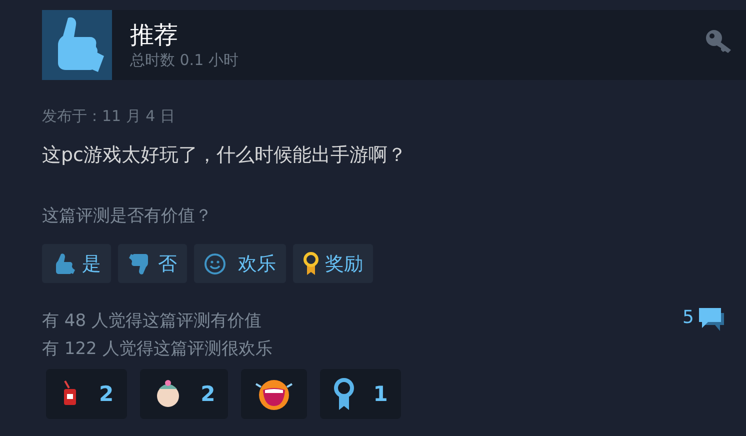  Describe the element at coordinates (109, 116) in the screenshot. I see `posted-date: 发布于：11 月 4 日` at that location.